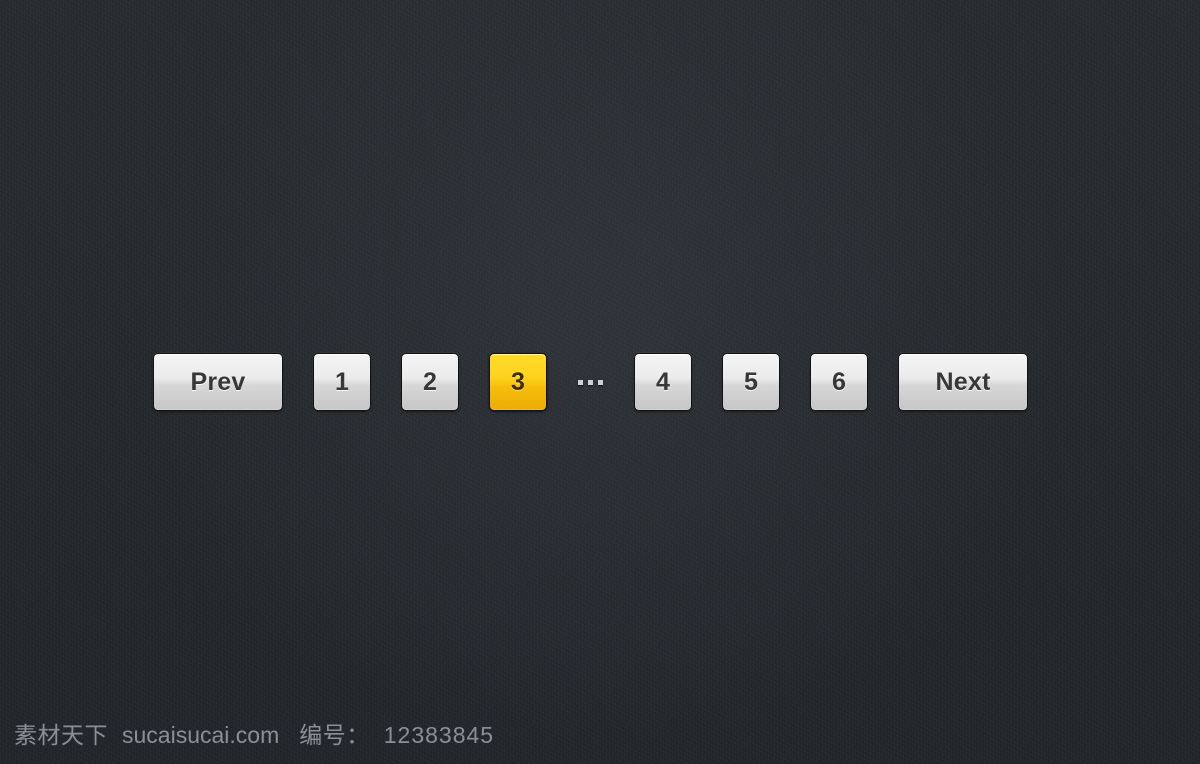 The height and width of the screenshot is (764, 1200). Describe the element at coordinates (61, 735) in the screenshot. I see `watermark-brand: 素材天下` at that location.